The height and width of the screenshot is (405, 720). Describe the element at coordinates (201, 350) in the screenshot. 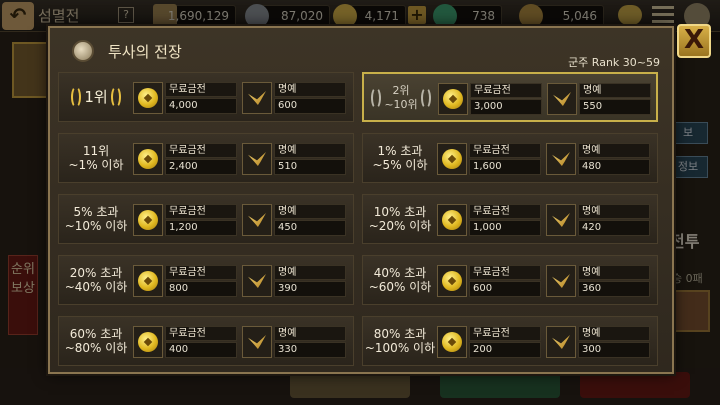

I see `coin-reward-value: 400` at that location.